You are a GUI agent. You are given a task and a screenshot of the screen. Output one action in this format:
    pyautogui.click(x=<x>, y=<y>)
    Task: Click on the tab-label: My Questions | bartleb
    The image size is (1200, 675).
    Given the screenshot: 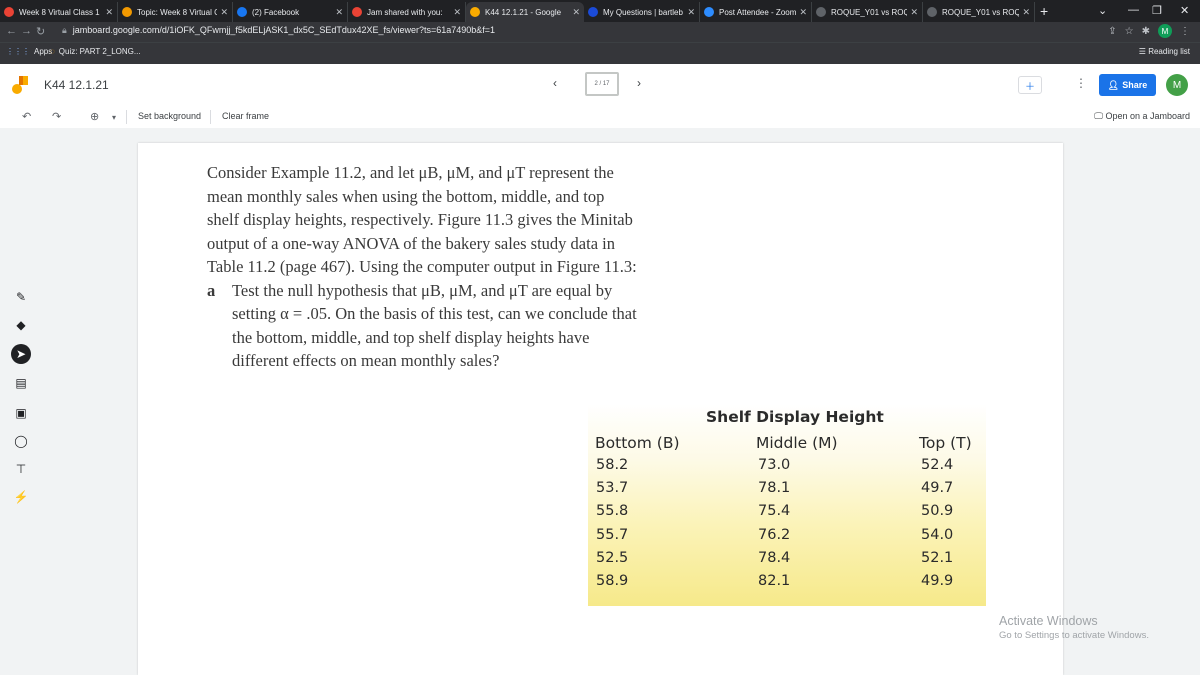 What is the action you would take?
    pyautogui.click(x=643, y=12)
    